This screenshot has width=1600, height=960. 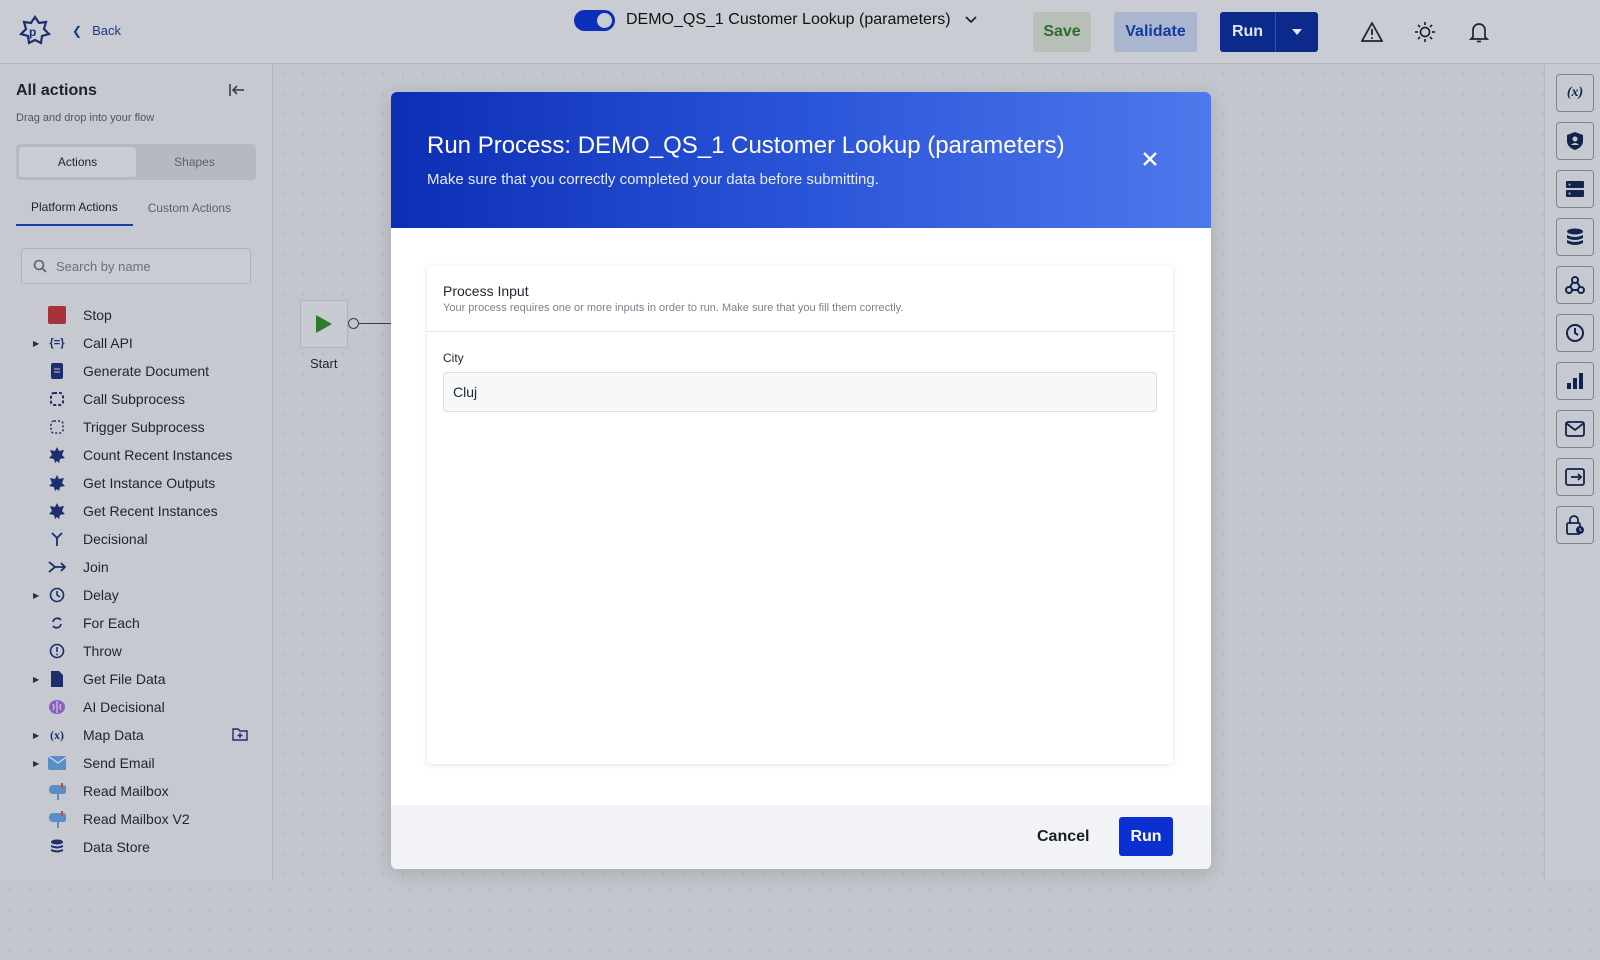 What do you see at coordinates (1575, 477) in the screenshot?
I see `export-icon` at bounding box center [1575, 477].